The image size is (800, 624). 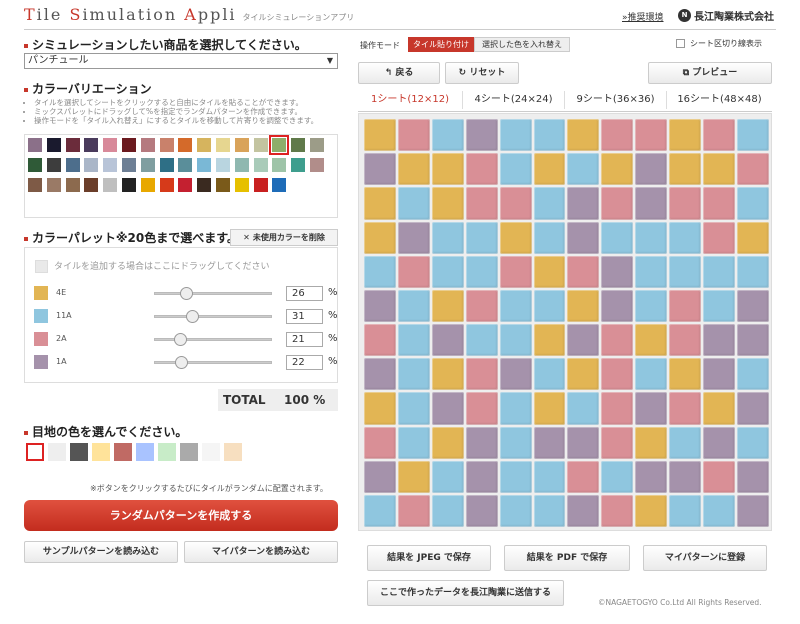 What do you see at coordinates (152, 266) in the screenshot?
I see `drop-zone: タイルを追加する場合はここにドラッグしてください` at bounding box center [152, 266].